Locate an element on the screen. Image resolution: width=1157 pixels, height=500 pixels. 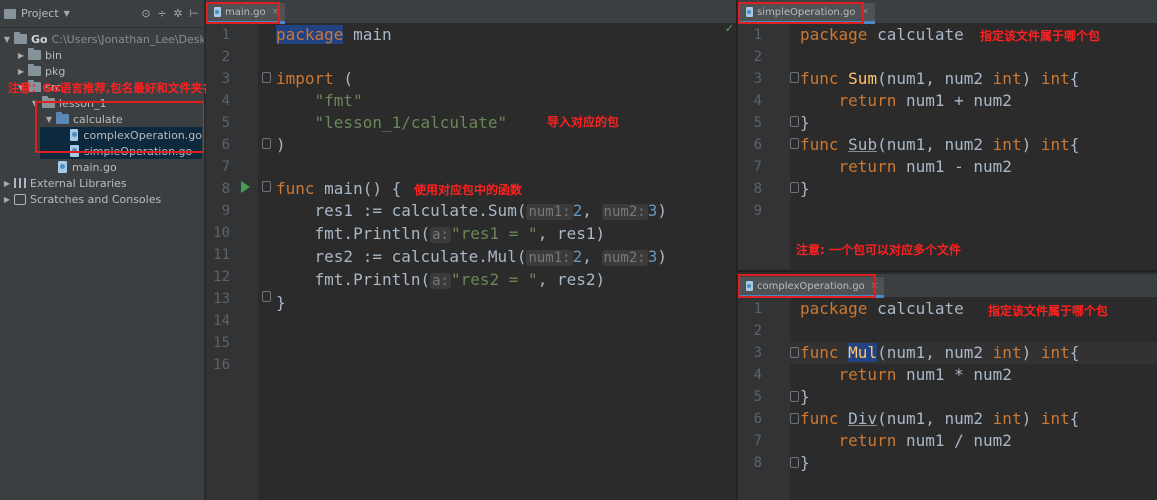
tab-bar-simple: simpleOperation.go × is located at coordinates (947, 12).